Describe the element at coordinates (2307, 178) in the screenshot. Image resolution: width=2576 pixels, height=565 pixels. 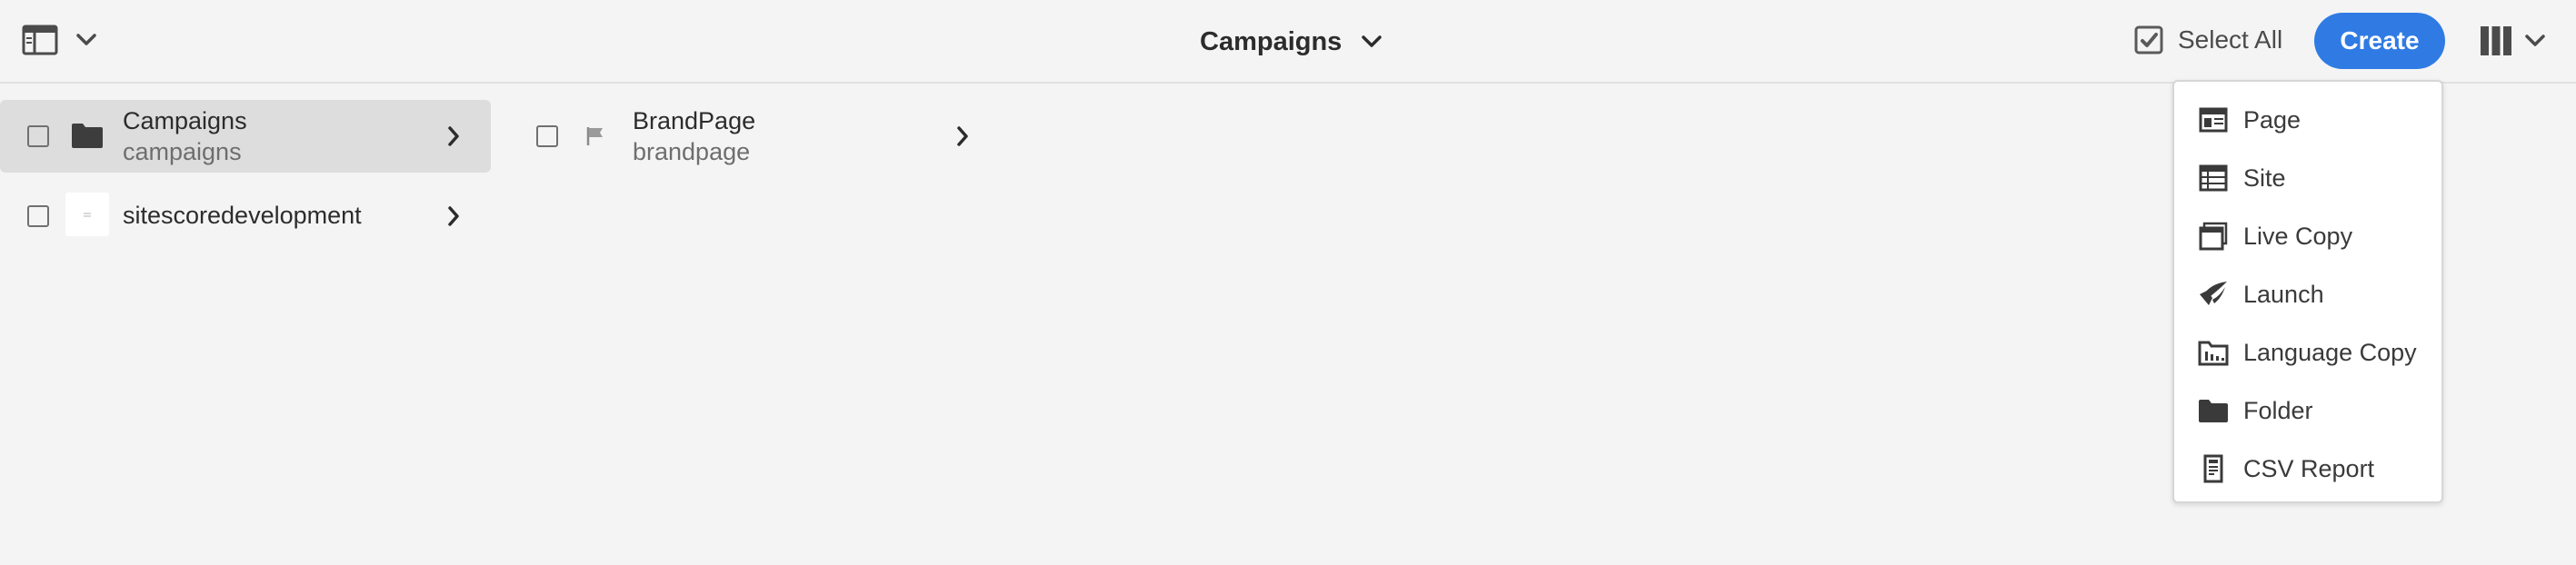
I see `menu-item-site: Site` at that location.